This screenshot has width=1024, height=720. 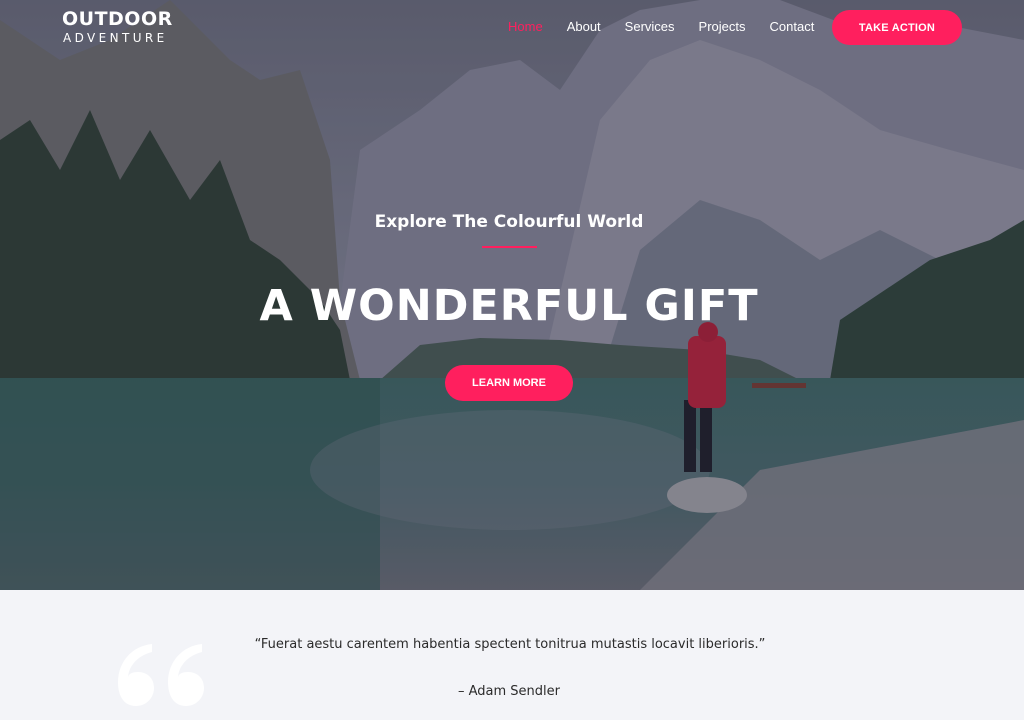 What do you see at coordinates (897, 27) in the screenshot?
I see `take-action-button: TAKE ACTION` at bounding box center [897, 27].